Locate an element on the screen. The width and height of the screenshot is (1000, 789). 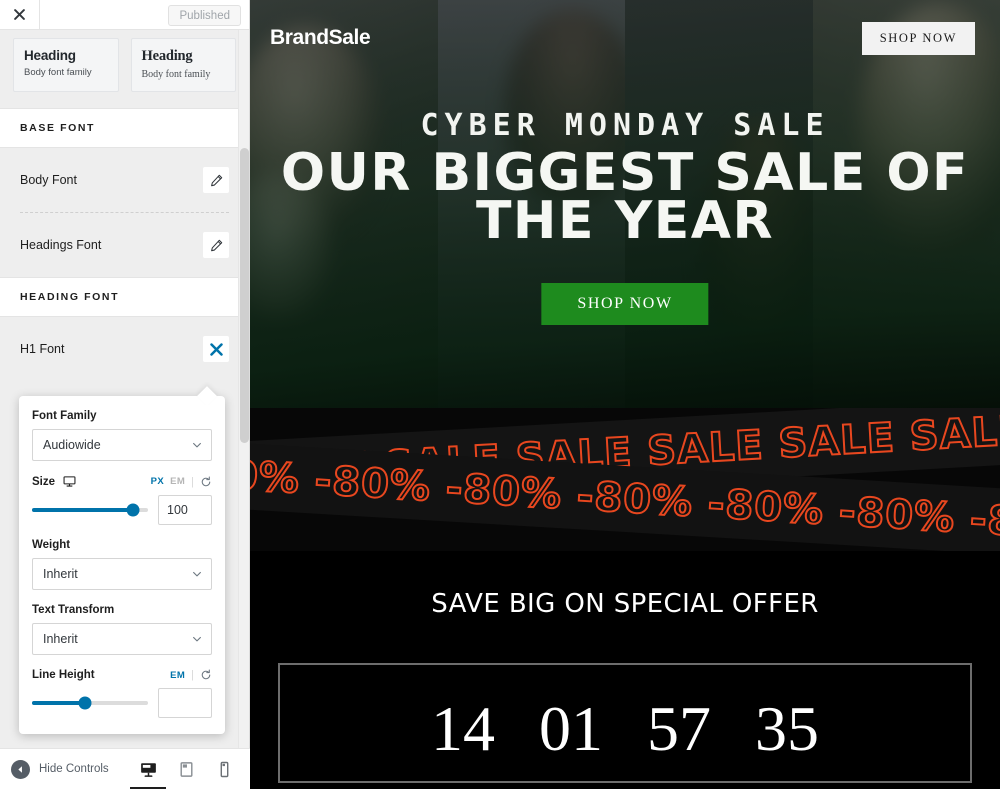
font-preview-card-sans: Heading Body font family is located at coordinates (66, 65).